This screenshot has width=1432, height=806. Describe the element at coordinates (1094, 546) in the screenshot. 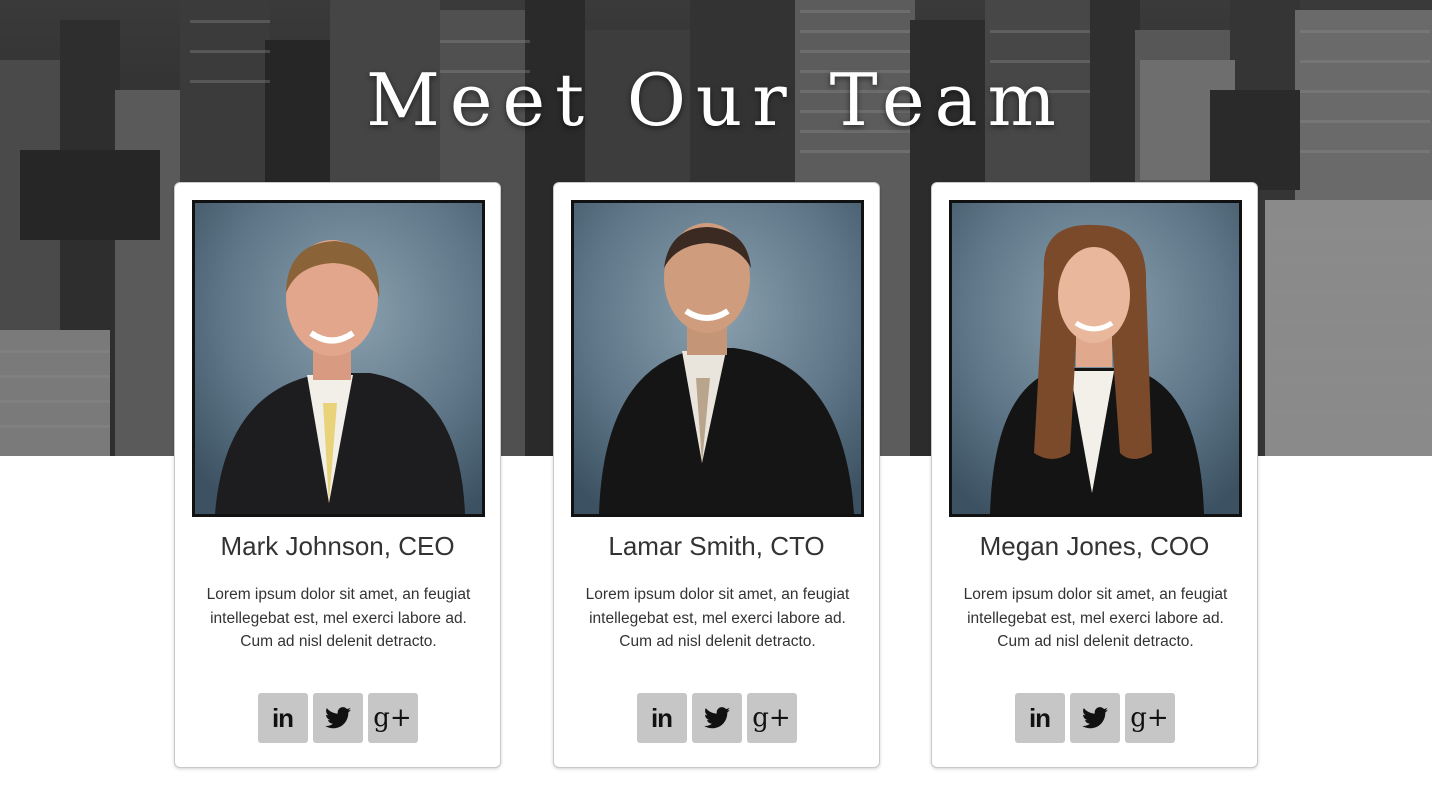

I see `member-name: Megan Jones, COO` at that location.